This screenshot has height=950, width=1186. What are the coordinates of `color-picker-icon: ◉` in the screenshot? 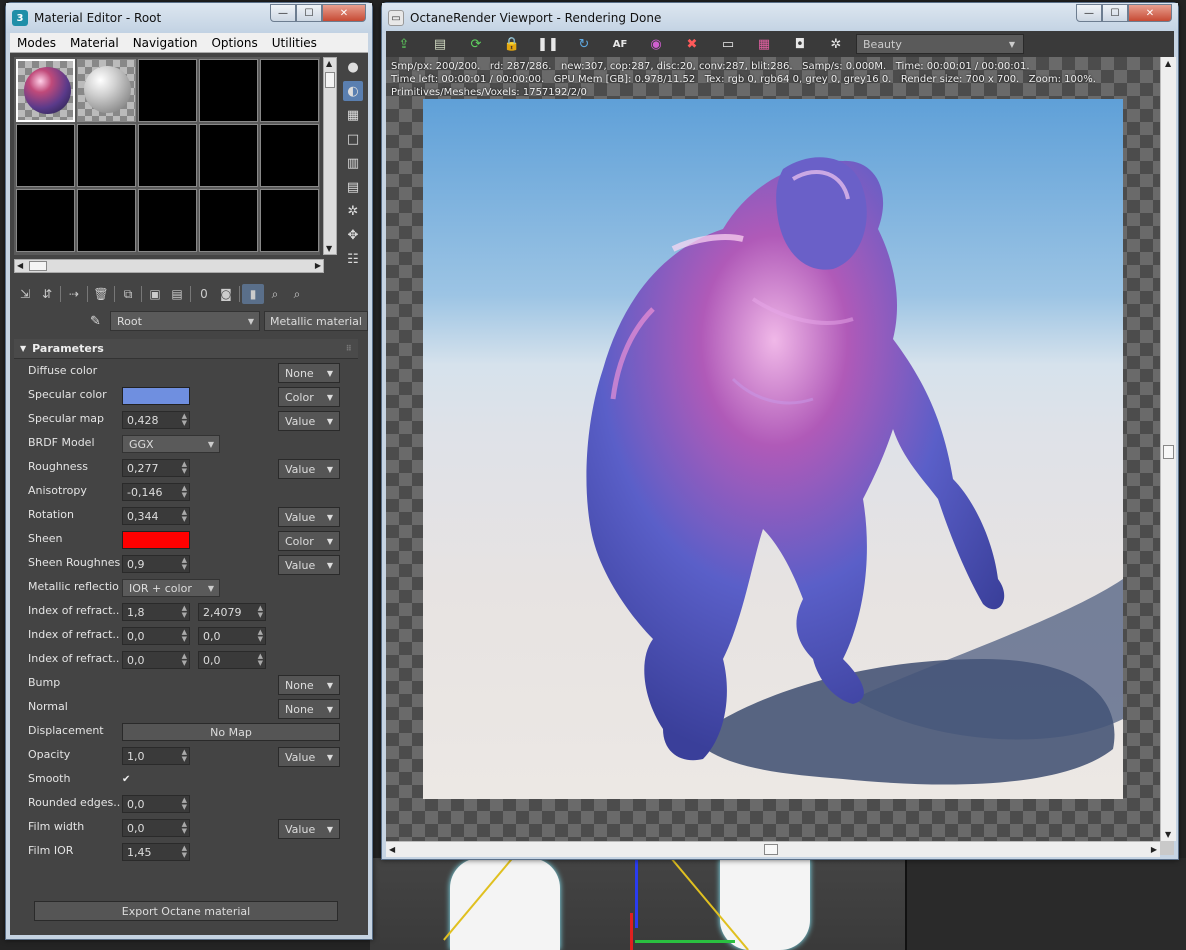 It's located at (656, 44).